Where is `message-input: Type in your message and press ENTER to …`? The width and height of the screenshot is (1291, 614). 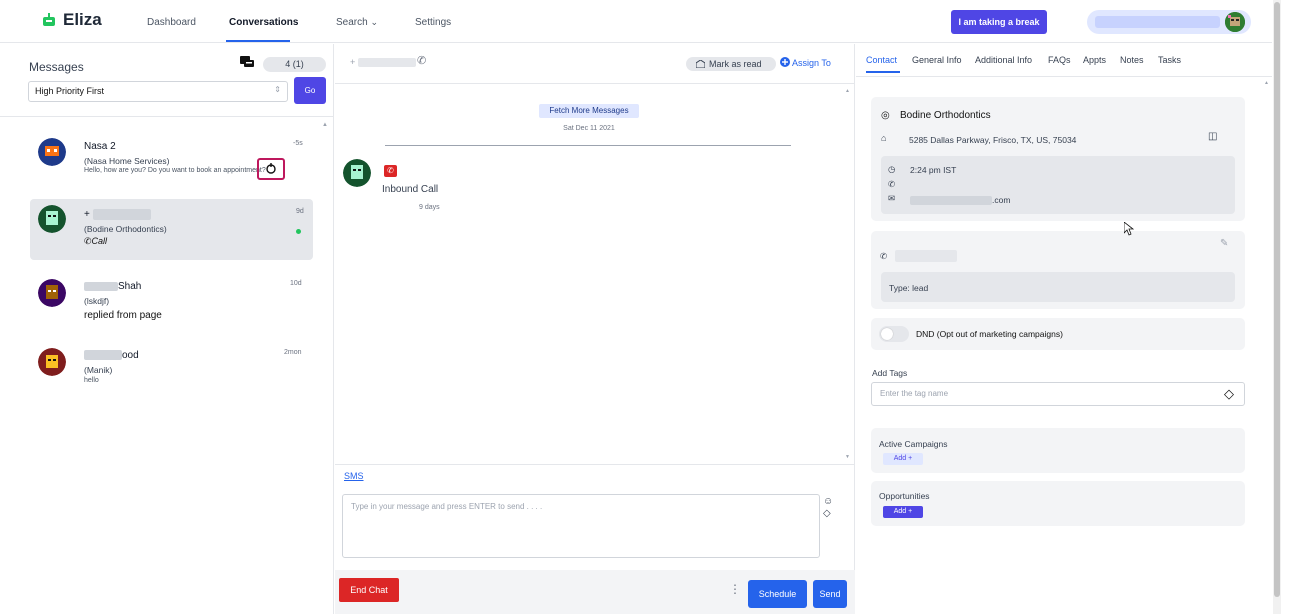
message-input: Type in your message and press ENTER to … is located at coordinates (581, 526).